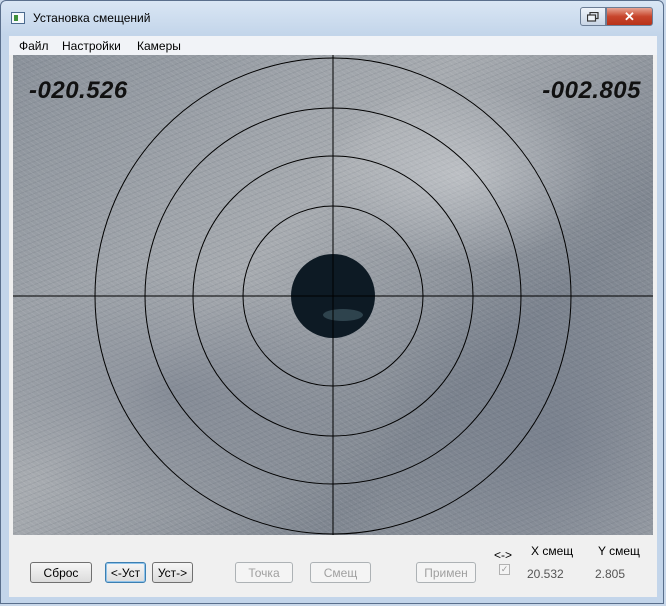 Image resolution: width=666 pixels, height=606 pixels. I want to click on y-offset-readout: -002.805, so click(591, 90).